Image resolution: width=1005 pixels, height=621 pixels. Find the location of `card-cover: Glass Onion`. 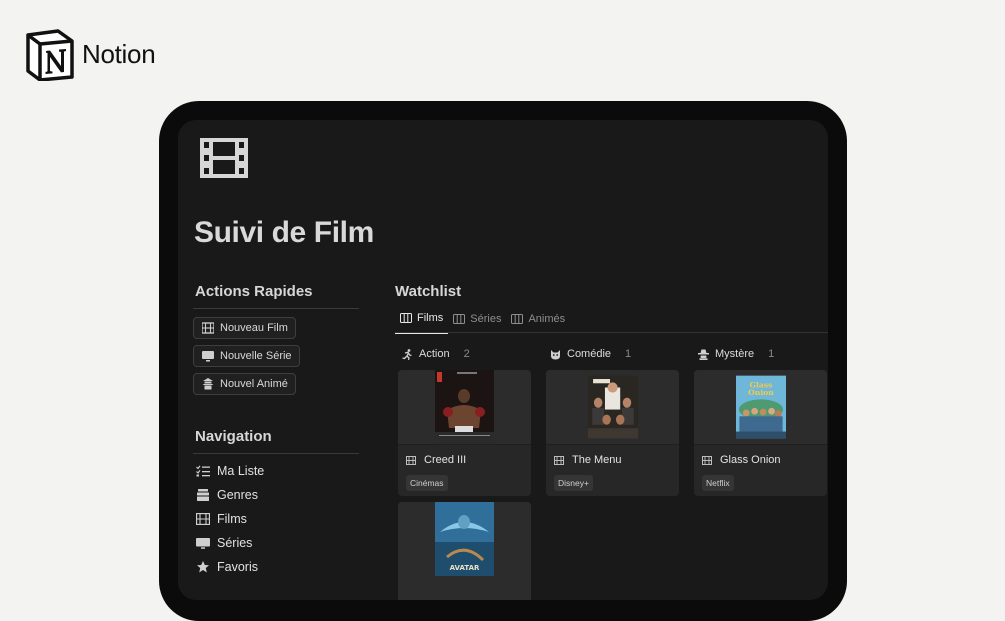

card-cover: Glass Onion is located at coordinates (760, 407).